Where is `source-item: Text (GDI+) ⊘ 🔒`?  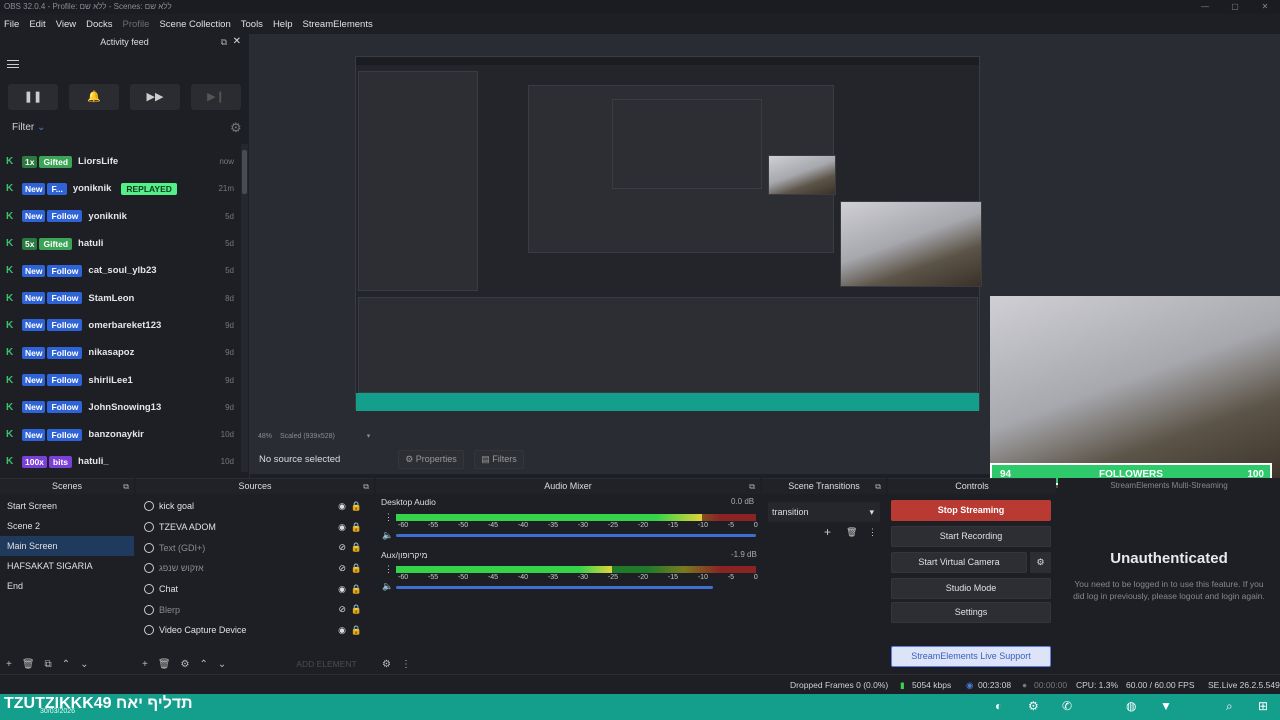
source-item: Text (GDI+) ⊘ 🔒 is located at coordinates (255, 547).